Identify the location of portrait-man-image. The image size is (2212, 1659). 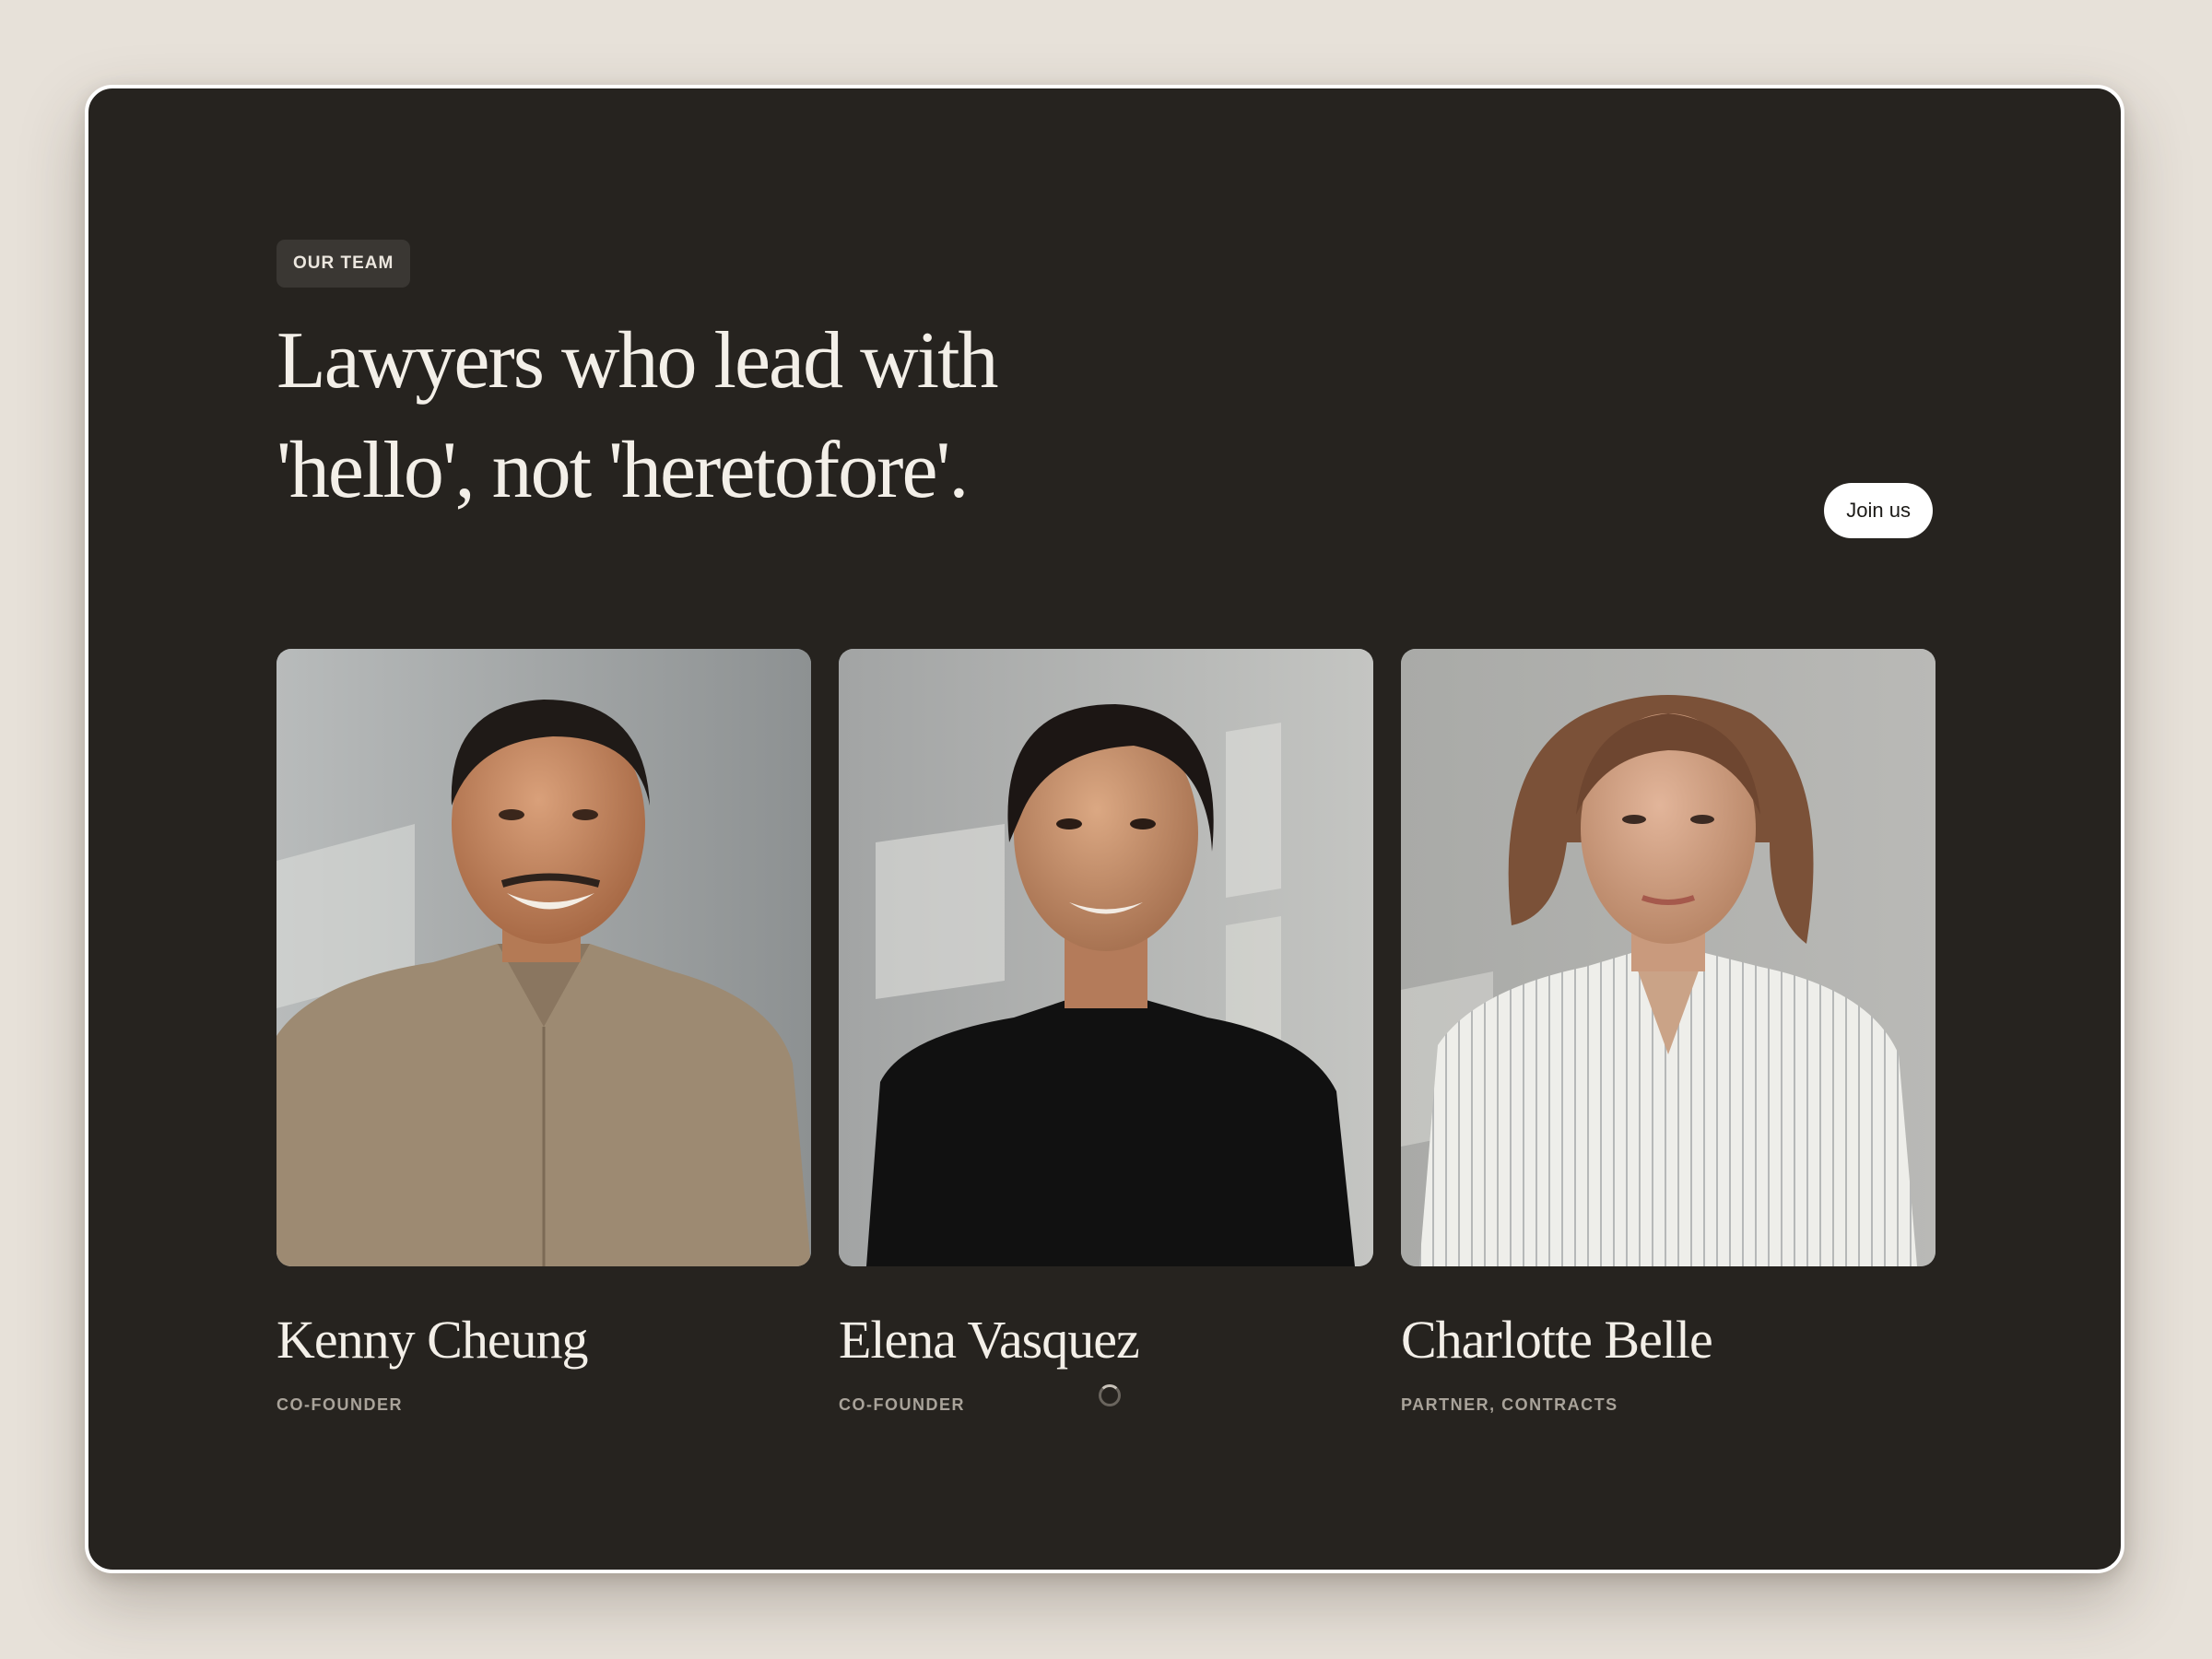
(543, 957).